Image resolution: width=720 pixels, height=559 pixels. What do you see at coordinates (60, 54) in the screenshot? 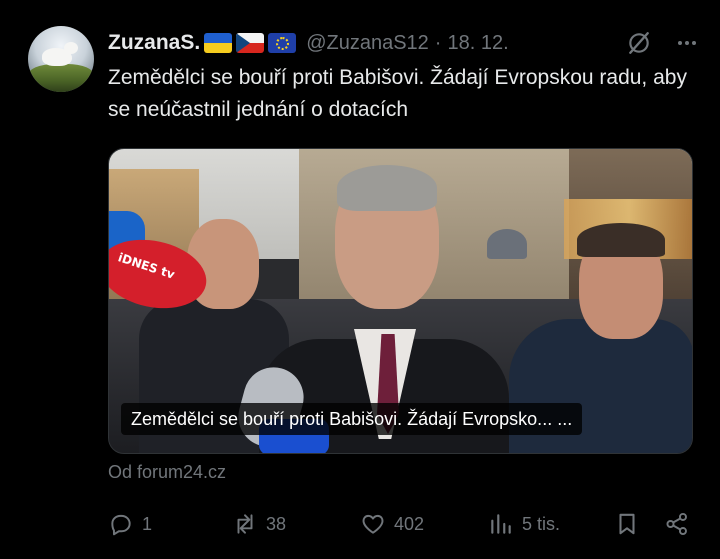
I see `avatar-cat` at bounding box center [60, 54].